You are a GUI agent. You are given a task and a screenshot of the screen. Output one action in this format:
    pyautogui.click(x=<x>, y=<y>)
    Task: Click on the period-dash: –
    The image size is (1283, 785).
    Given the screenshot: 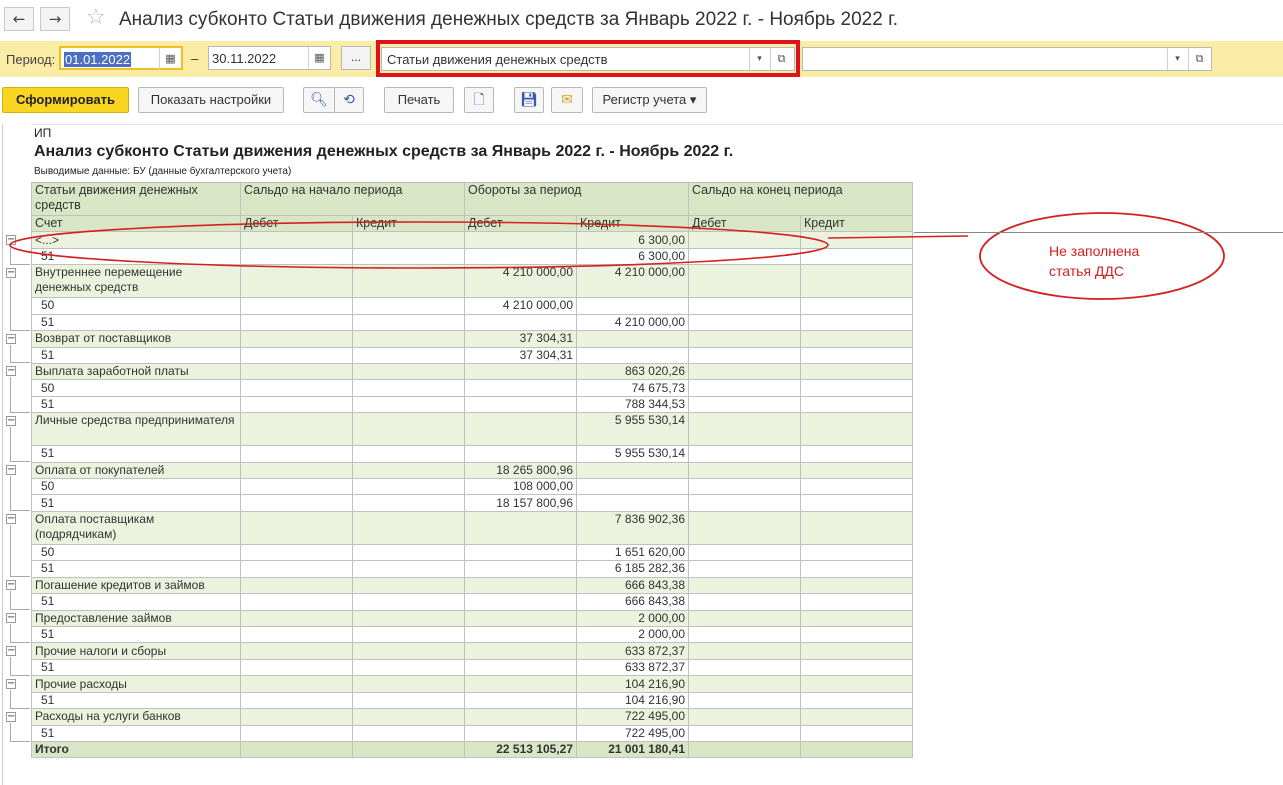 What is the action you would take?
    pyautogui.click(x=195, y=58)
    